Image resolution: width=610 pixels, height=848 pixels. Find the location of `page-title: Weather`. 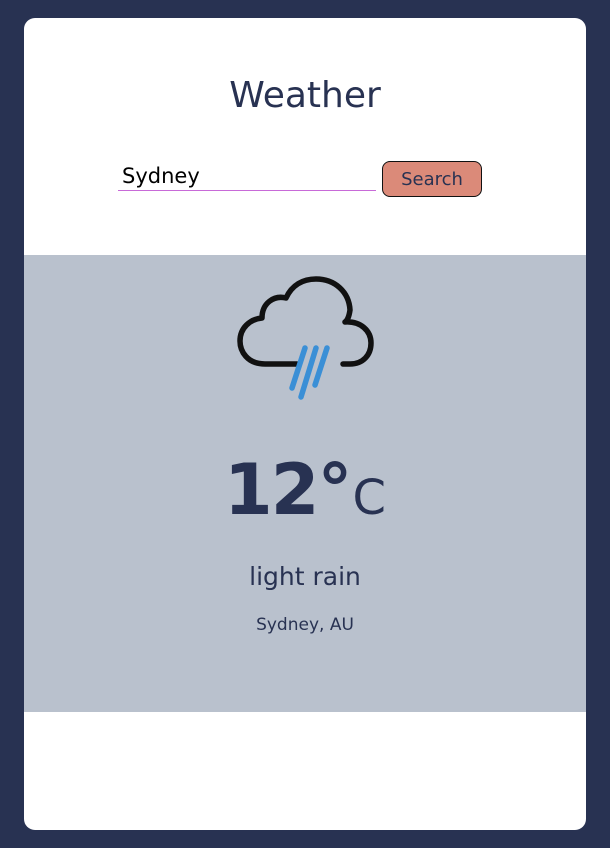

page-title: Weather is located at coordinates (305, 95).